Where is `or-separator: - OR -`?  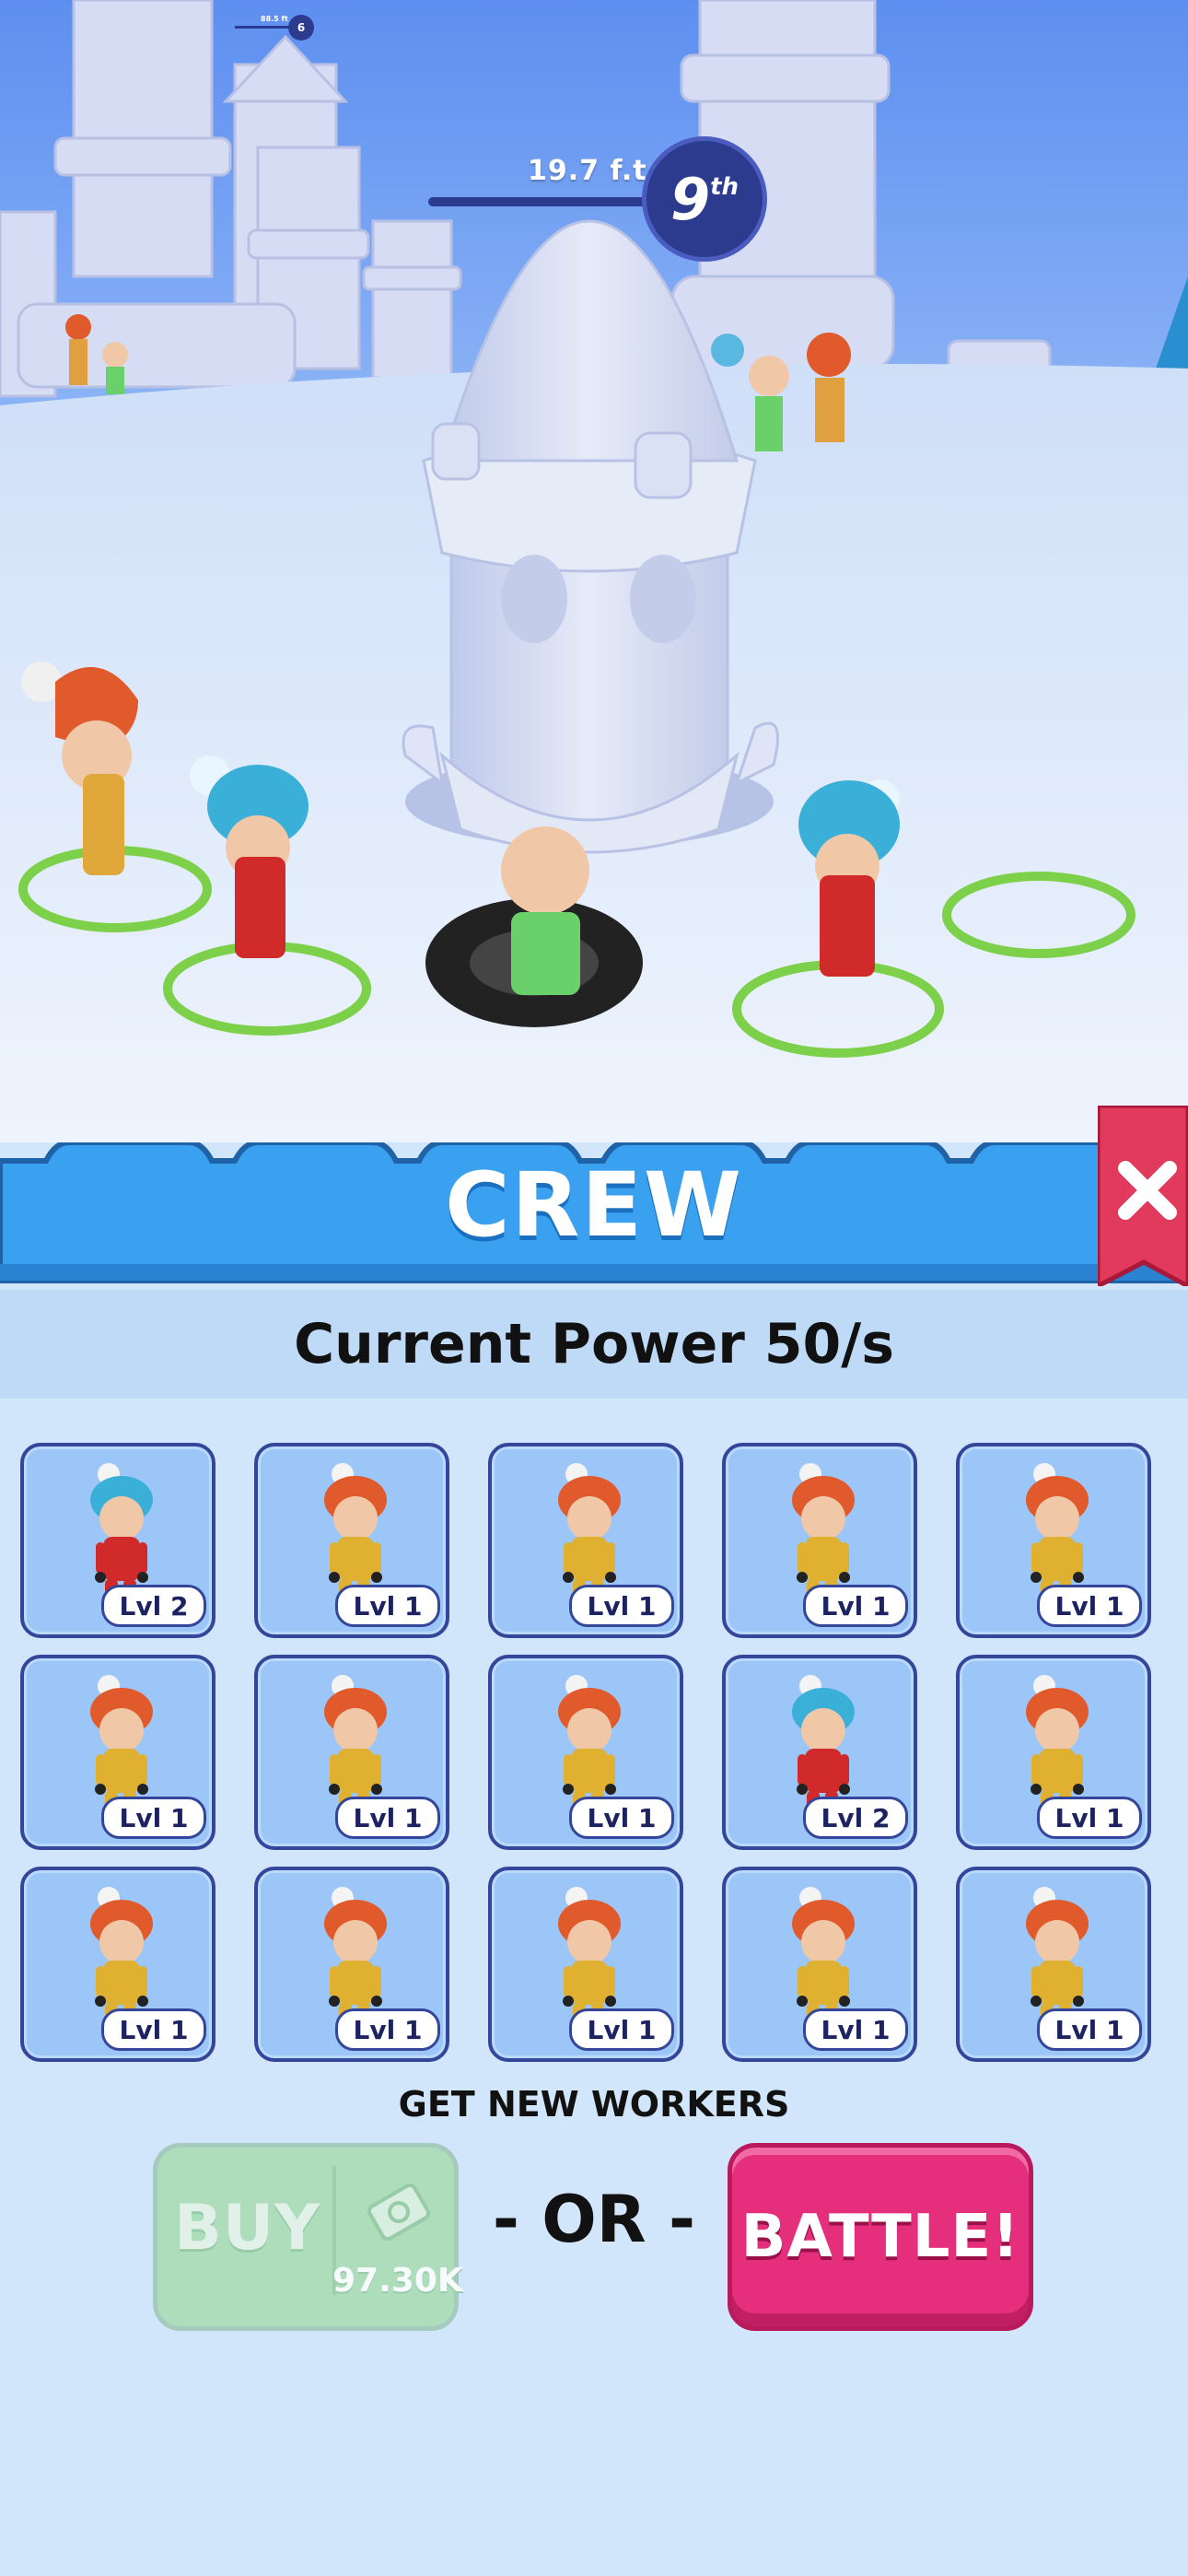 or-separator: - OR - is located at coordinates (594, 2219).